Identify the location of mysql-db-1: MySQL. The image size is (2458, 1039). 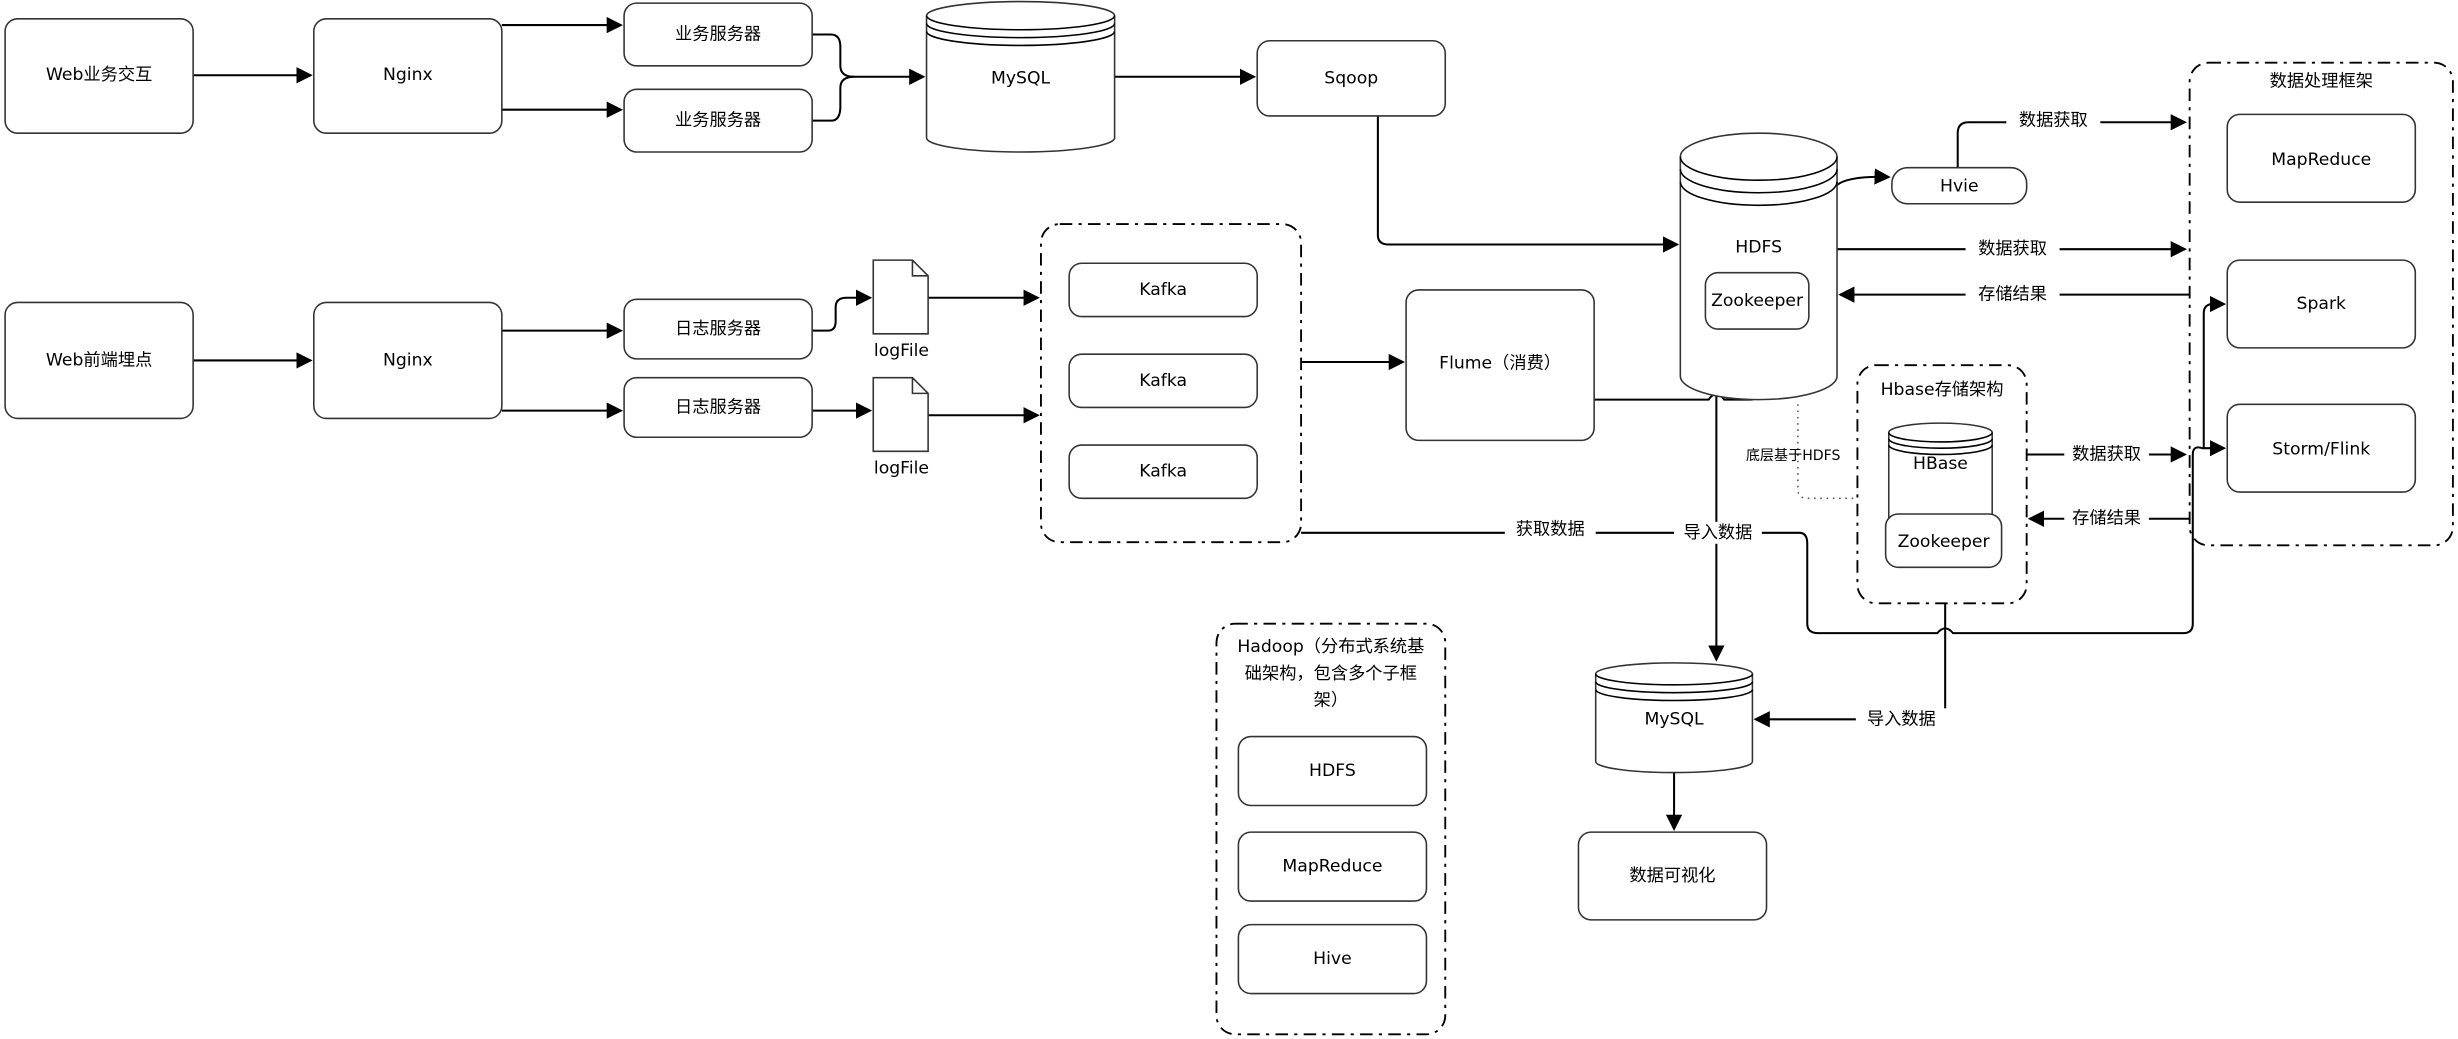
(1020, 76).